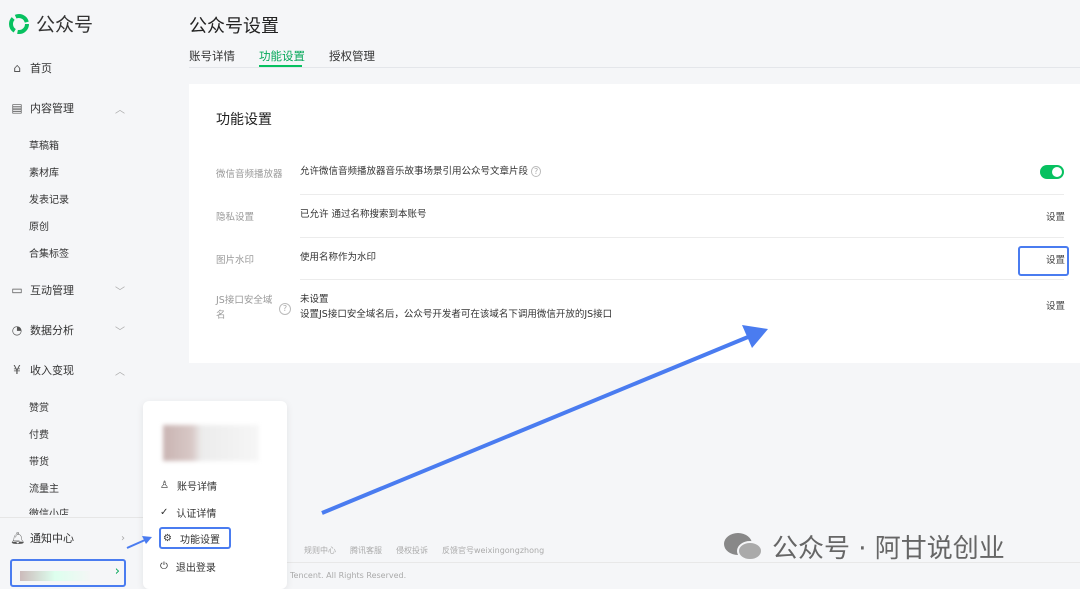  What do you see at coordinates (888, 549) in the screenshot?
I see `watermark-text: 公众号 · 阿甘说创业` at bounding box center [888, 549].